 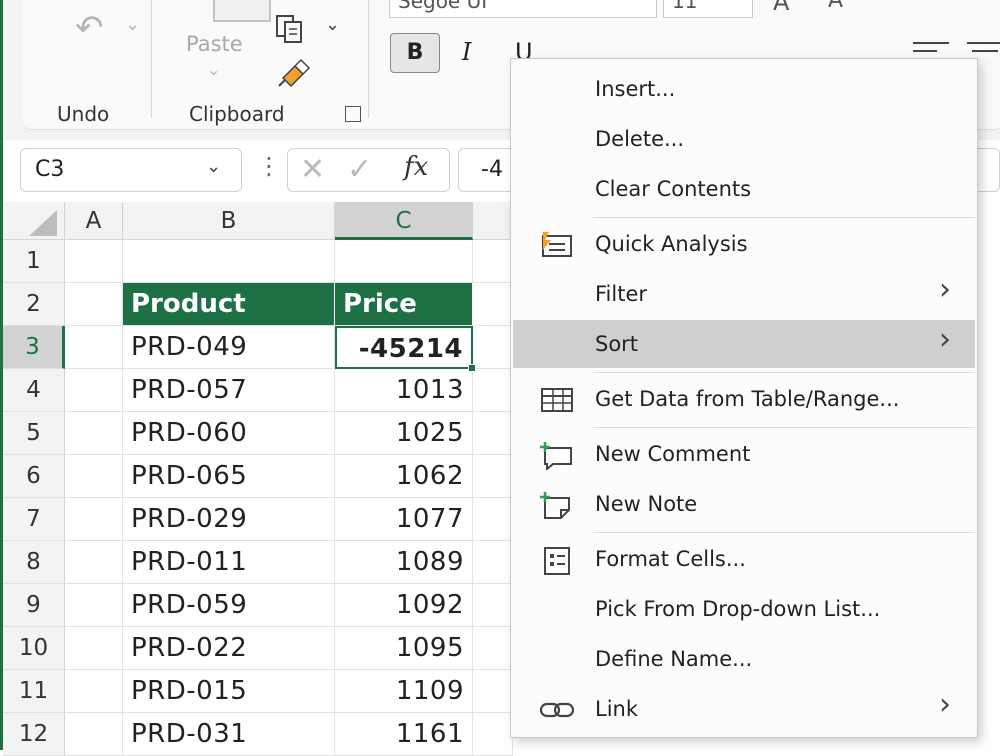 What do you see at coordinates (404, 519) in the screenshot?
I see `price-cell: 1077` at bounding box center [404, 519].